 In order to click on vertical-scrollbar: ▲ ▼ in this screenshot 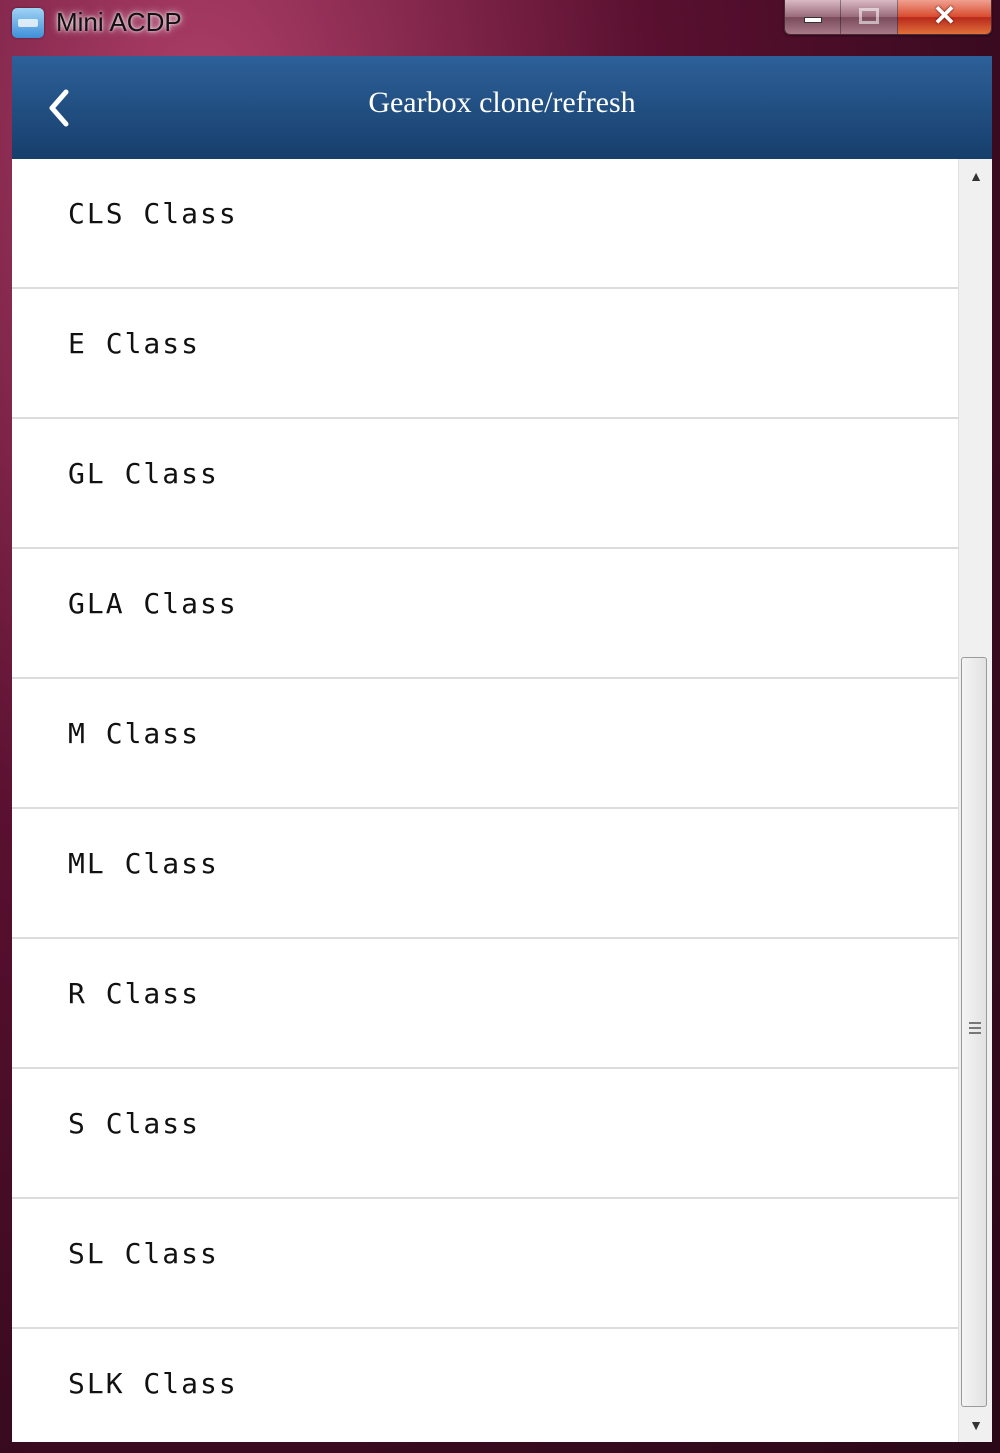, I will do `click(975, 800)`.